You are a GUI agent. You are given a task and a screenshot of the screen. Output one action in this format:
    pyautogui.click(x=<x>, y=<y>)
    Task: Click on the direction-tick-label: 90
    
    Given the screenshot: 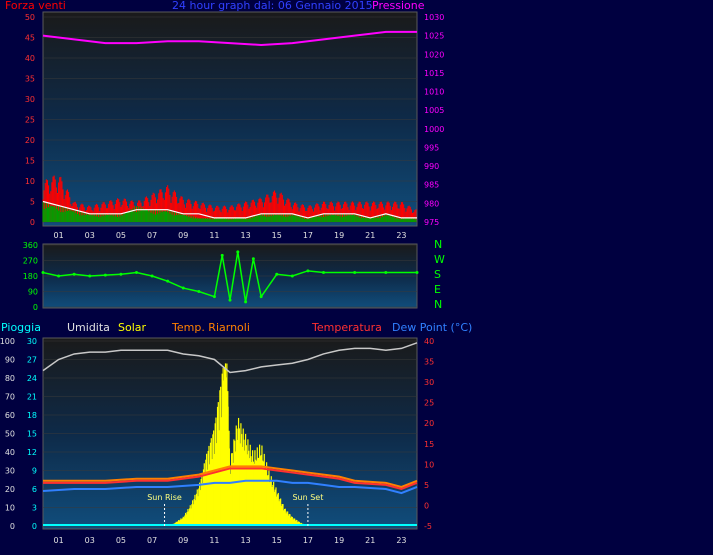 What is the action you would take?
    pyautogui.click(x=33, y=292)
    